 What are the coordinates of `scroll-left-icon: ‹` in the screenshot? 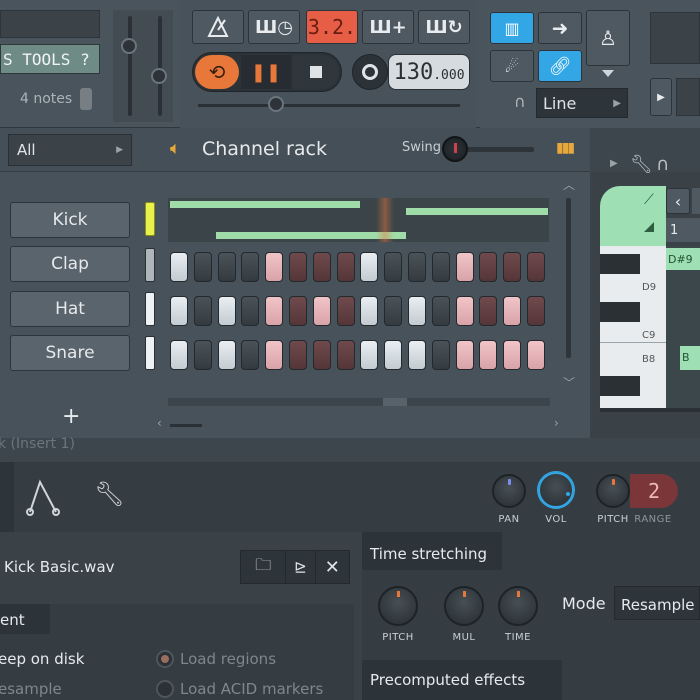 It's located at (159, 423).